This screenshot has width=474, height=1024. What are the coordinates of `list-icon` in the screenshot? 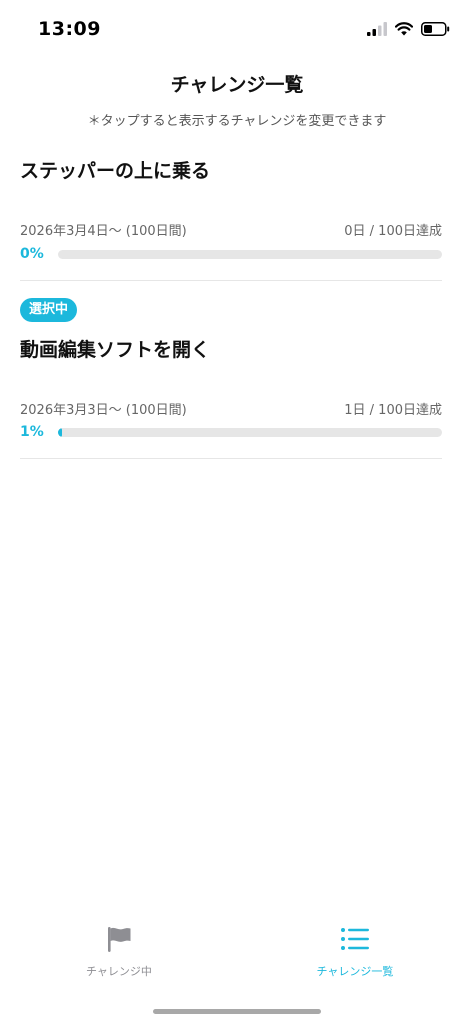 It's located at (355, 941).